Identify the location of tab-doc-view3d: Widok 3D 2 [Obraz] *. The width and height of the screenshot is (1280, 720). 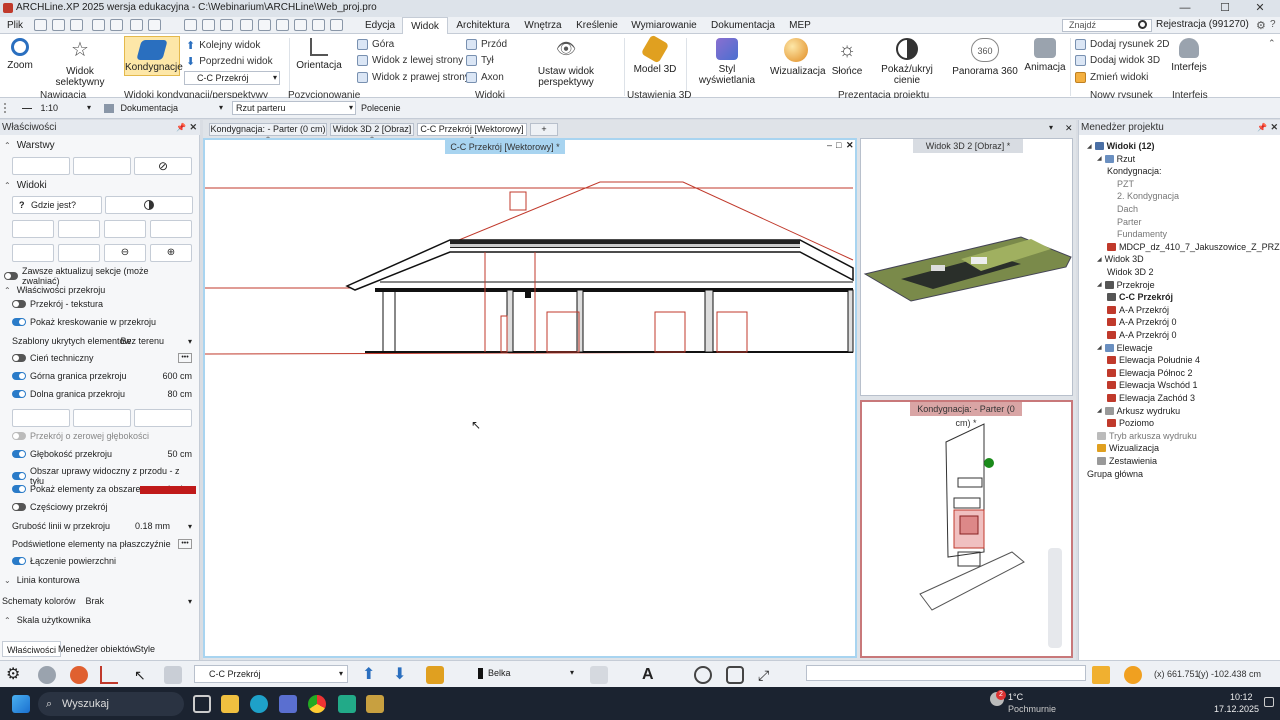
(372, 134).